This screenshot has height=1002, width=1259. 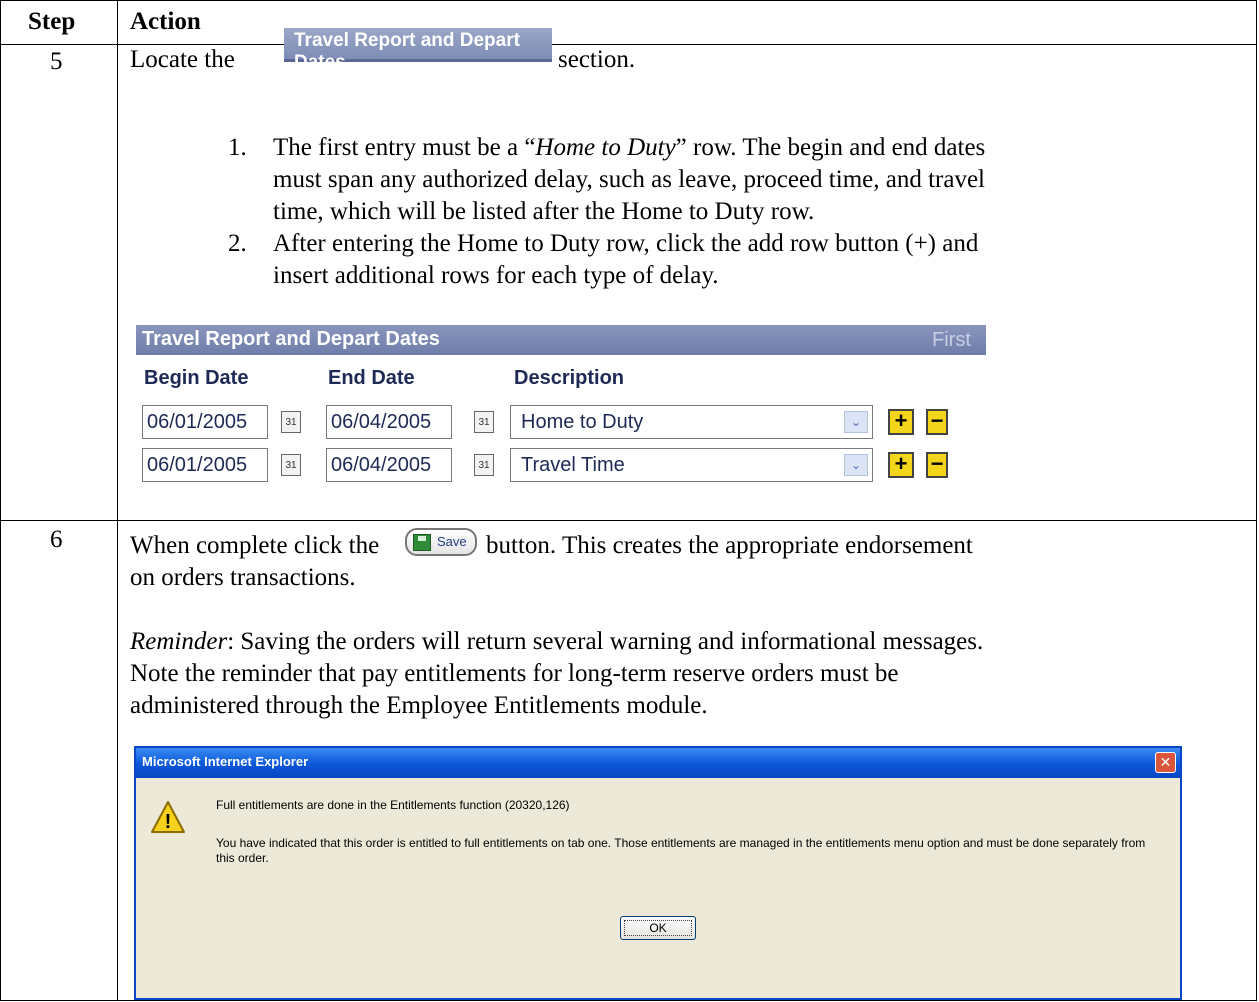 I want to click on column-header-end-date: End Date, so click(x=371, y=378).